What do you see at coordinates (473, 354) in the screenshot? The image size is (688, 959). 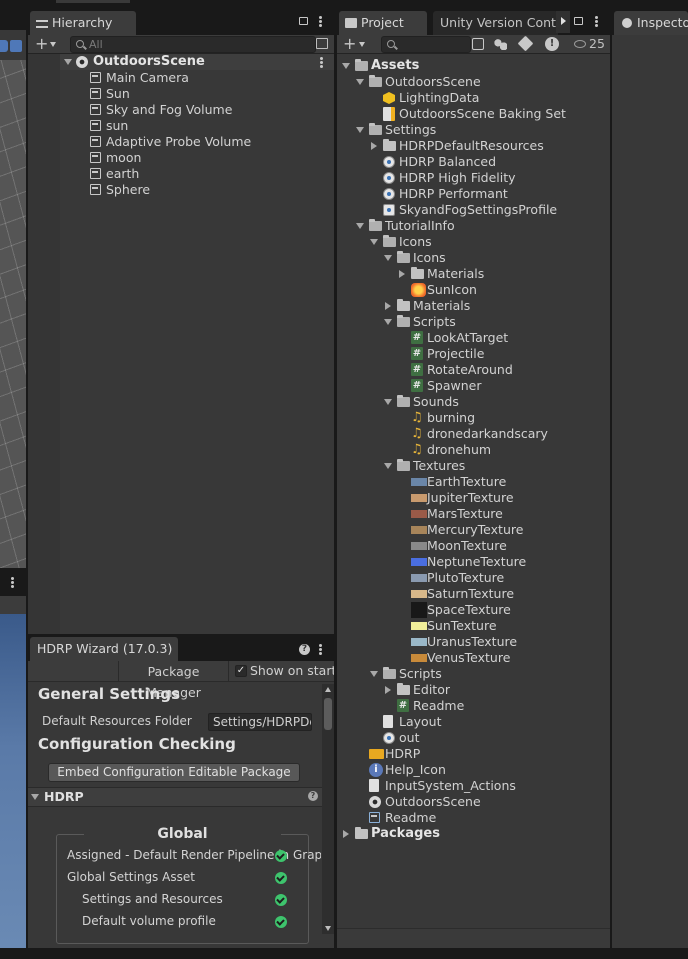 I see `project-tree-item: # Projectile` at bounding box center [473, 354].